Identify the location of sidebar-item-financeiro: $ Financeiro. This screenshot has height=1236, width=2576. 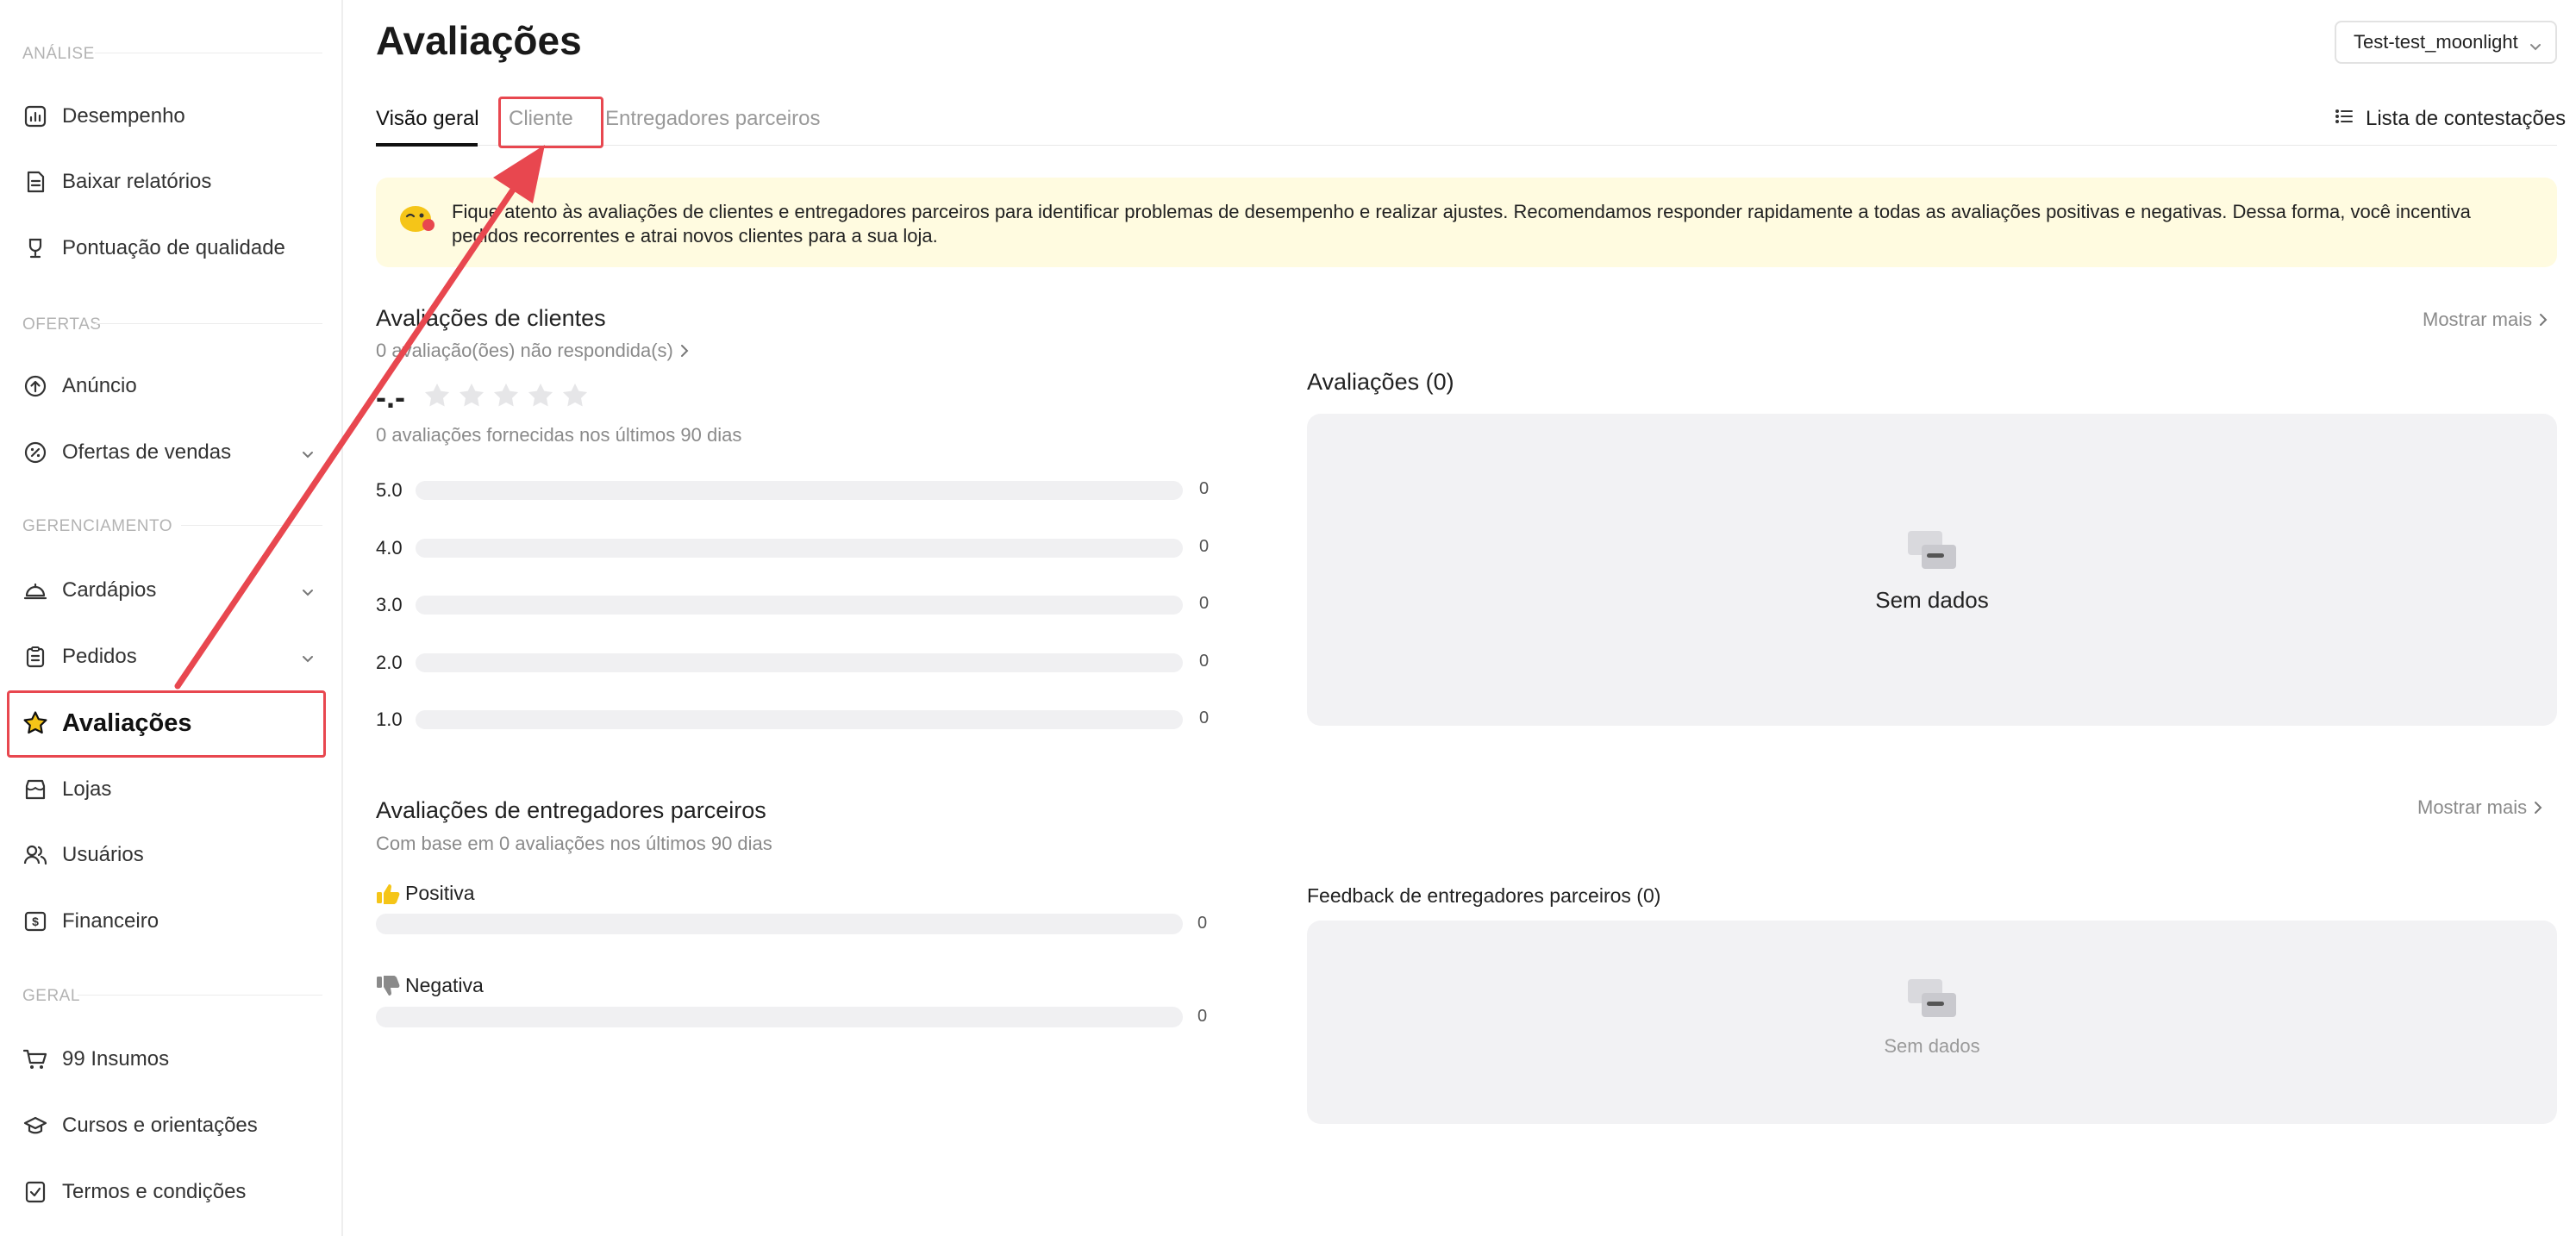
(169, 921).